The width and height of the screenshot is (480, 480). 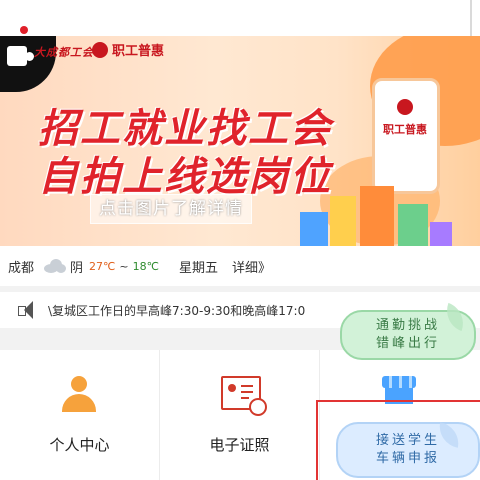 I want to click on union-logo: 大成都工会, so click(x=64, y=52).